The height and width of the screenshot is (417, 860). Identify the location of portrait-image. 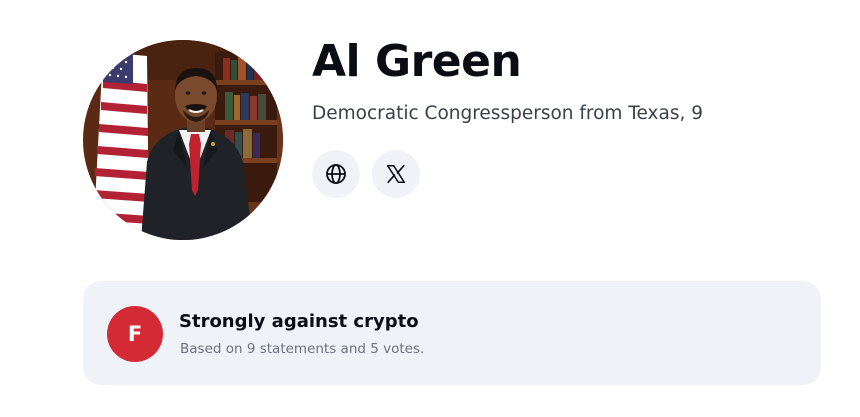
(183, 140).